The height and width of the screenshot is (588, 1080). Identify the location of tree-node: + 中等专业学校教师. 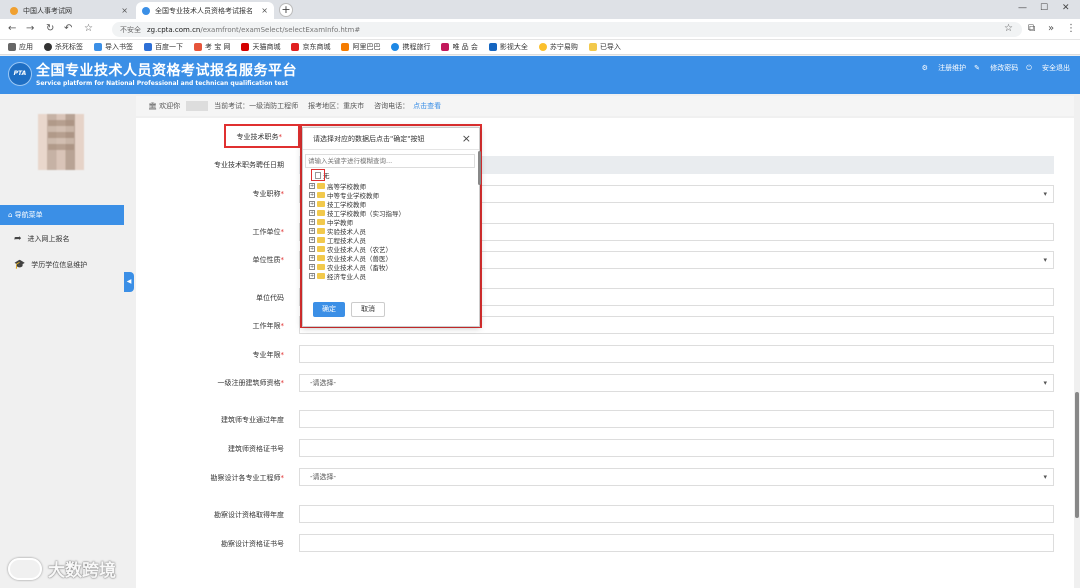
(344, 195).